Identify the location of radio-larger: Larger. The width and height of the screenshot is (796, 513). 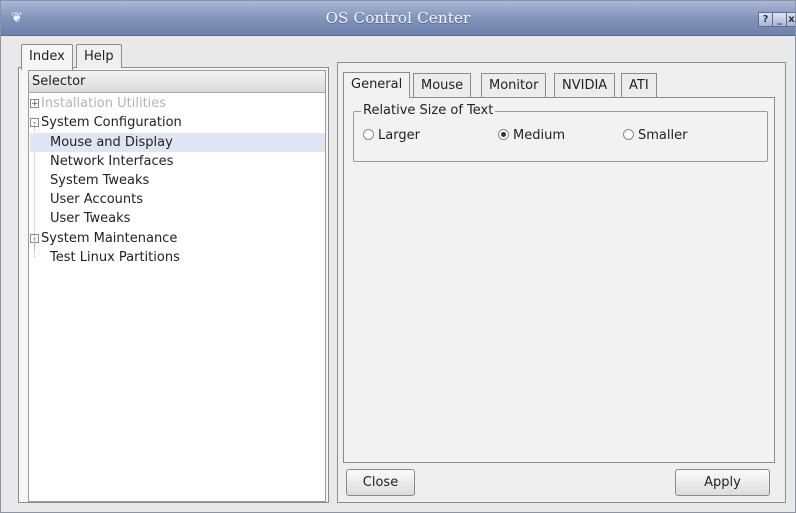
(391, 136).